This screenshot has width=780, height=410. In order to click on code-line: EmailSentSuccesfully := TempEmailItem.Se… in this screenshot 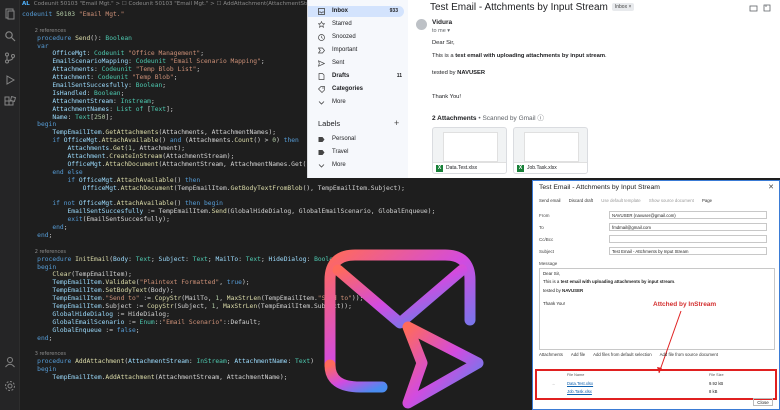, I will do `click(292, 212)`.